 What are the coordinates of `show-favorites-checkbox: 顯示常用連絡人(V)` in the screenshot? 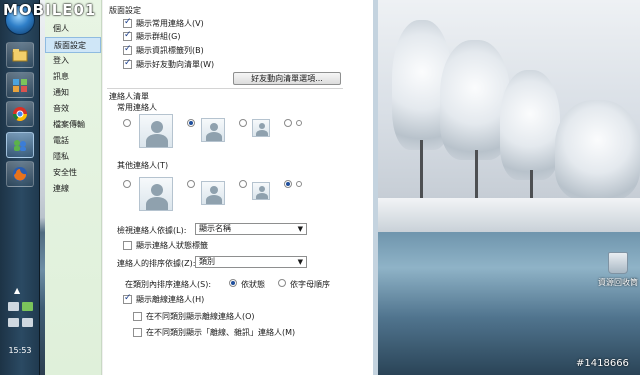 It's located at (163, 23).